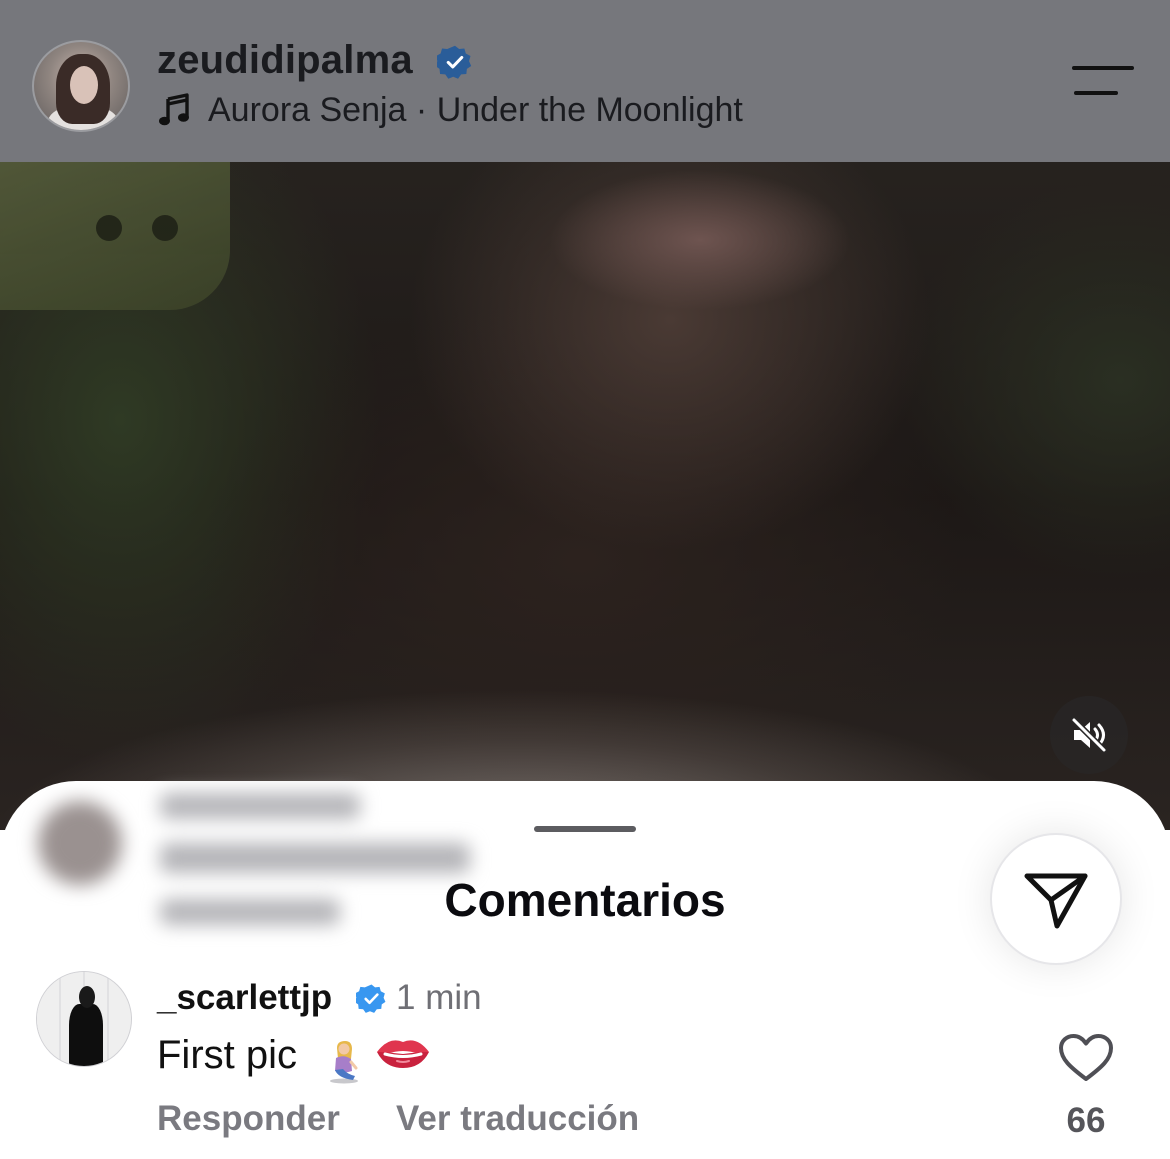 This screenshot has height=1159, width=1170. I want to click on music-note-icon, so click(174, 109).